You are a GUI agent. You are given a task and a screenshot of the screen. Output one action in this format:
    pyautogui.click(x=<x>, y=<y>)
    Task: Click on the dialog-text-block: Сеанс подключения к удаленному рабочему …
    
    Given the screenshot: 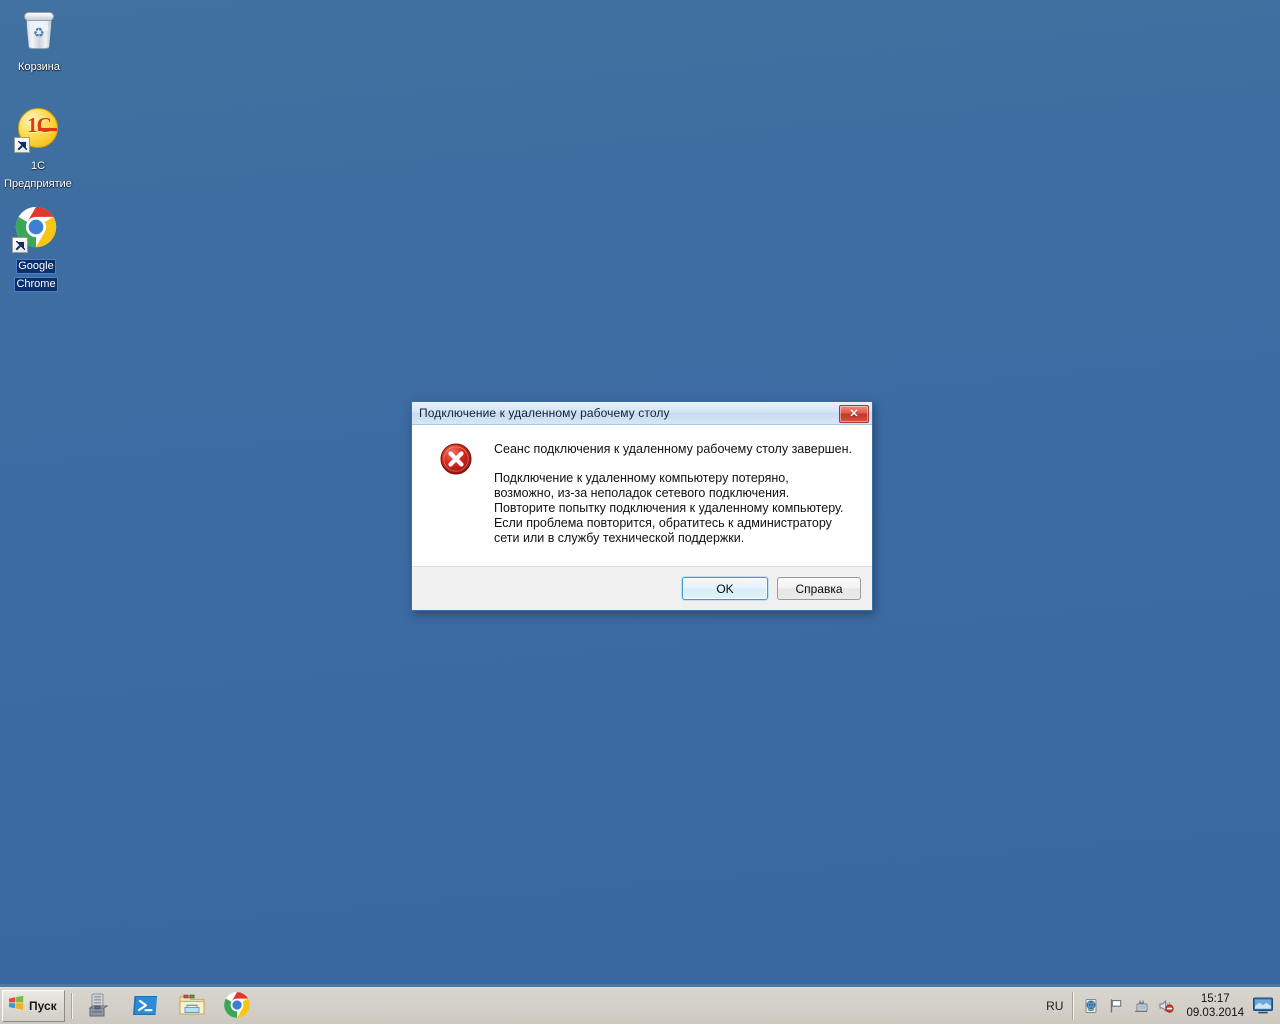 What is the action you would take?
    pyautogui.click(x=673, y=493)
    